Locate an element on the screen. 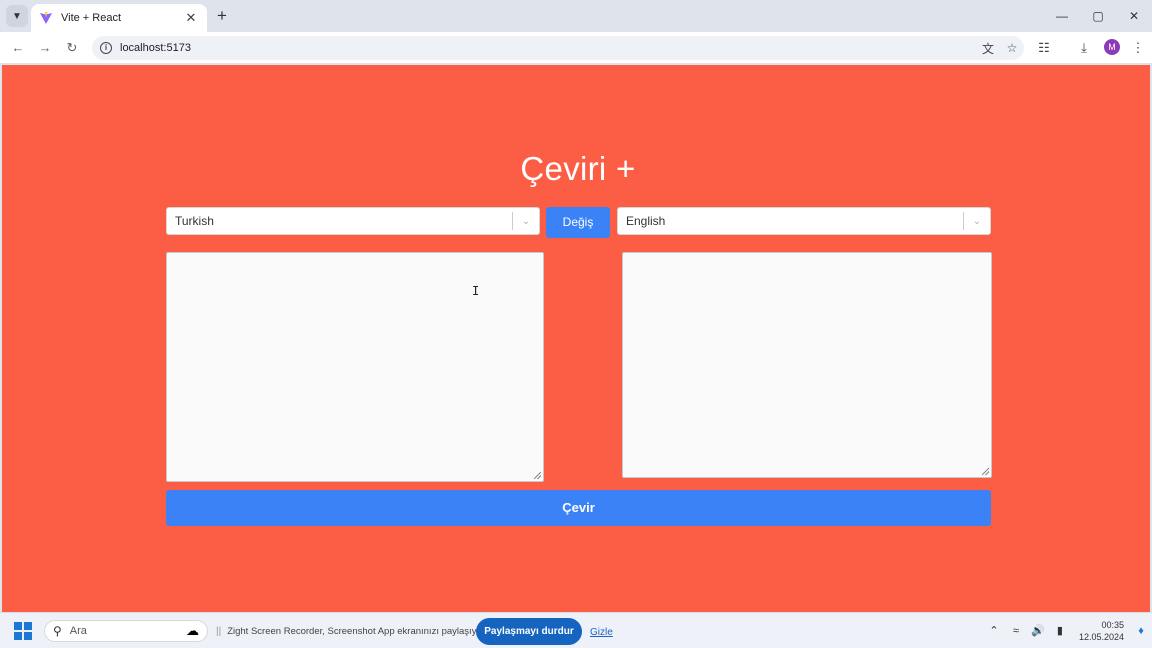 This screenshot has width=1152, height=648. source-language-value: Turkish is located at coordinates (194, 221).